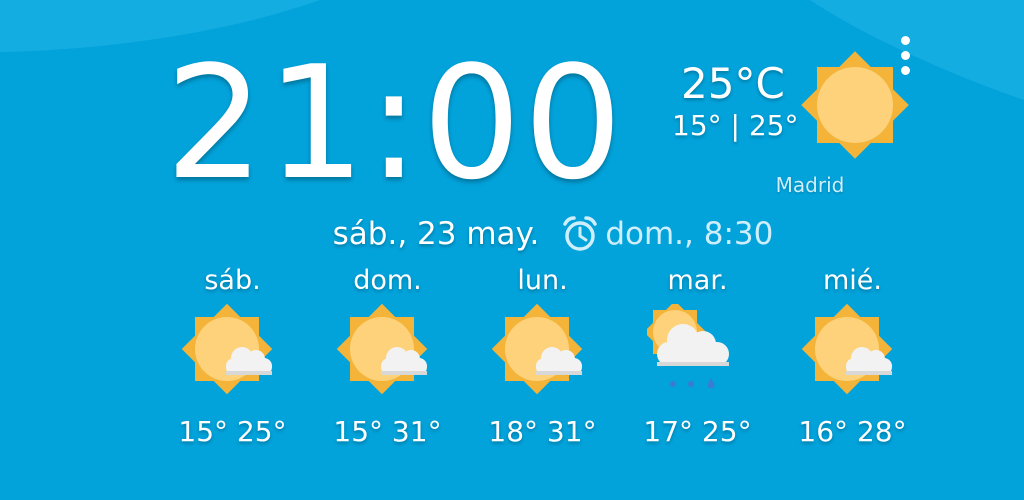 This screenshot has width=1024, height=500. What do you see at coordinates (697, 431) in the screenshot?
I see `forecast-temps: 17° 25°` at bounding box center [697, 431].